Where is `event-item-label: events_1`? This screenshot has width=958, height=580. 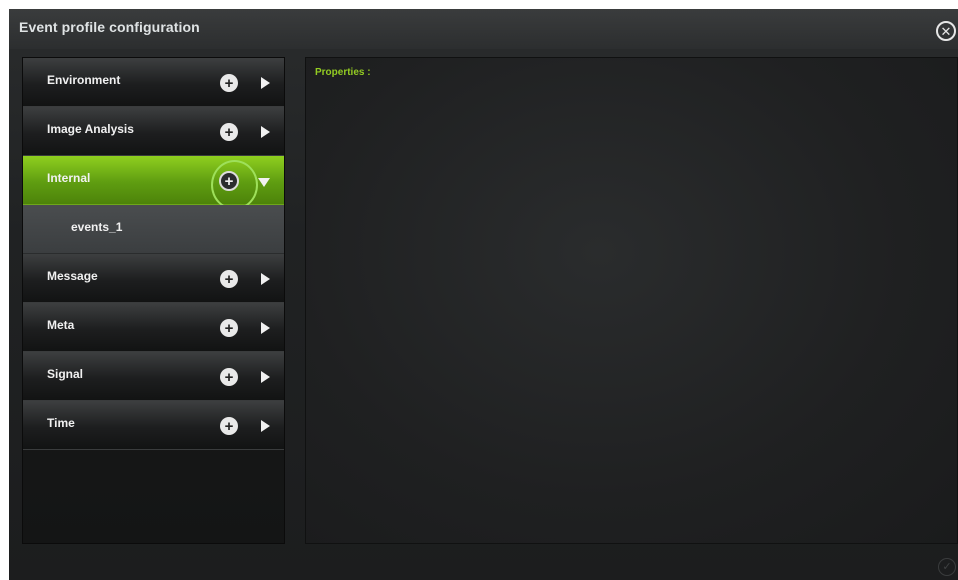 event-item-label: events_1 is located at coordinates (97, 227).